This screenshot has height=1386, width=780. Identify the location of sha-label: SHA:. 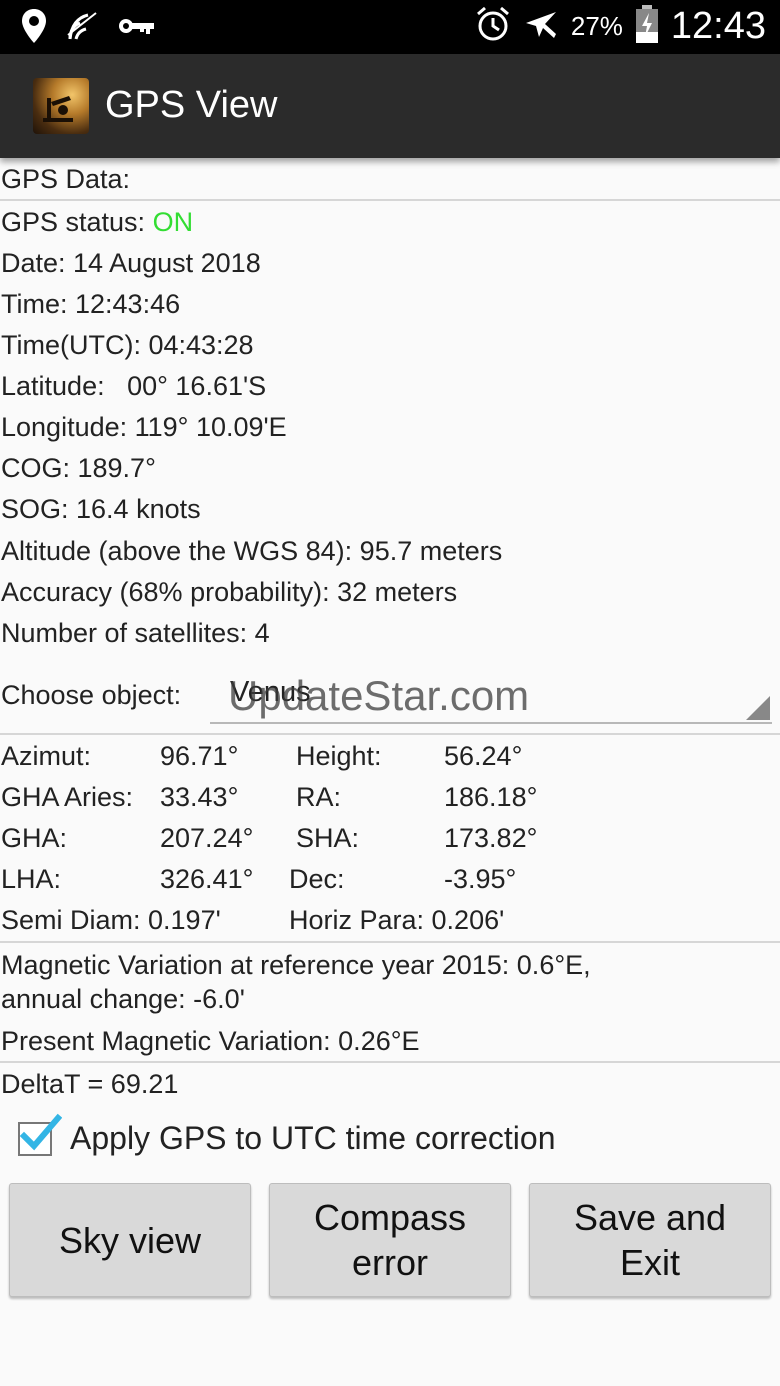
(328, 838).